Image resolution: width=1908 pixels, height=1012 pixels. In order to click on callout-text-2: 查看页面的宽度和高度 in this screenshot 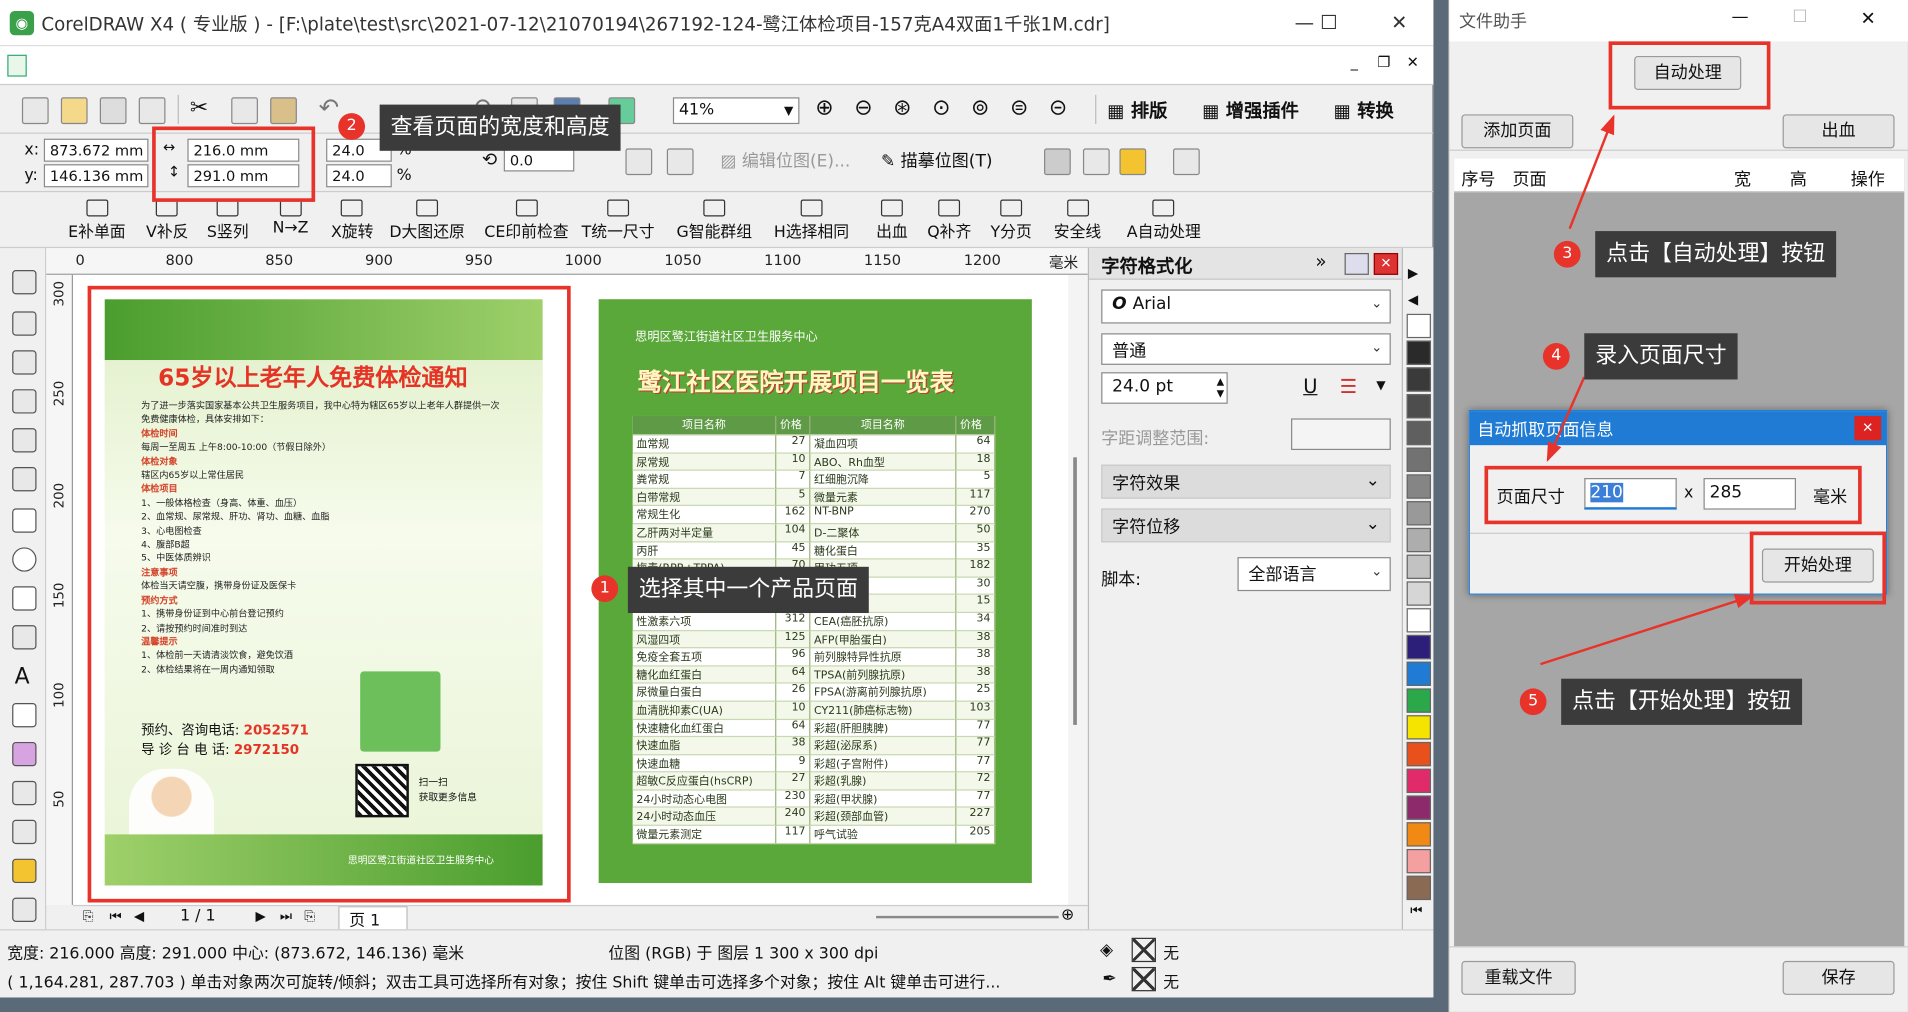, I will do `click(500, 127)`.